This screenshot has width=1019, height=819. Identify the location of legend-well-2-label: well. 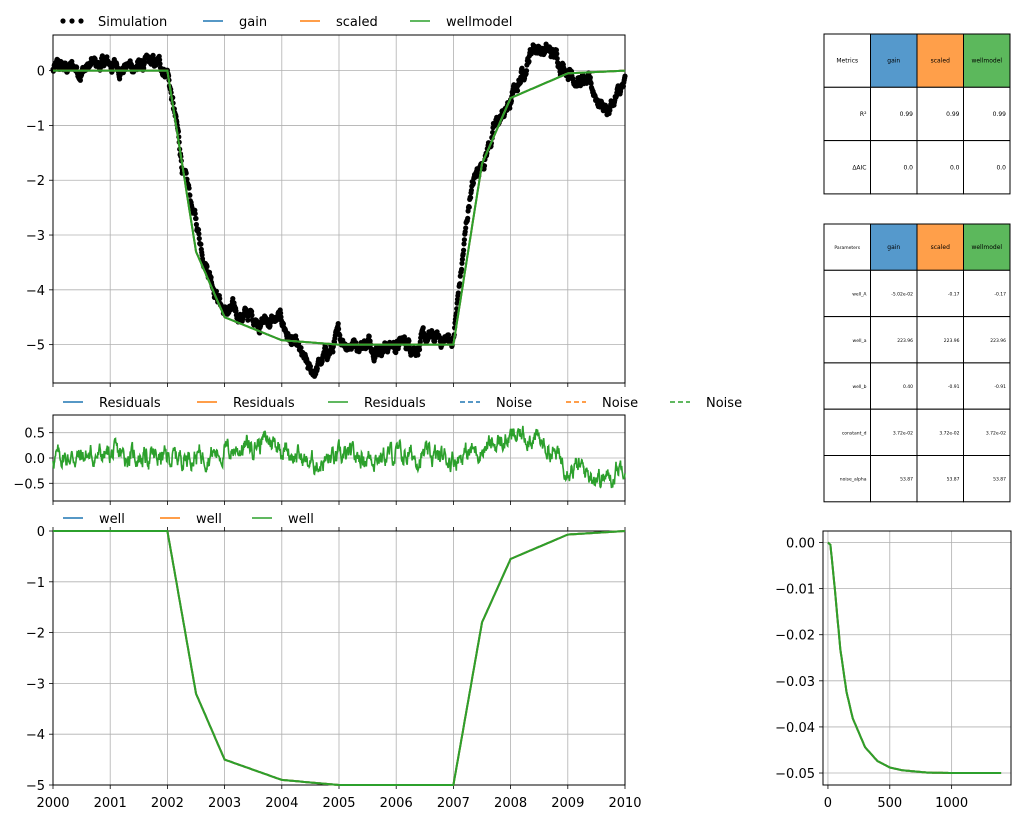
(301, 519).